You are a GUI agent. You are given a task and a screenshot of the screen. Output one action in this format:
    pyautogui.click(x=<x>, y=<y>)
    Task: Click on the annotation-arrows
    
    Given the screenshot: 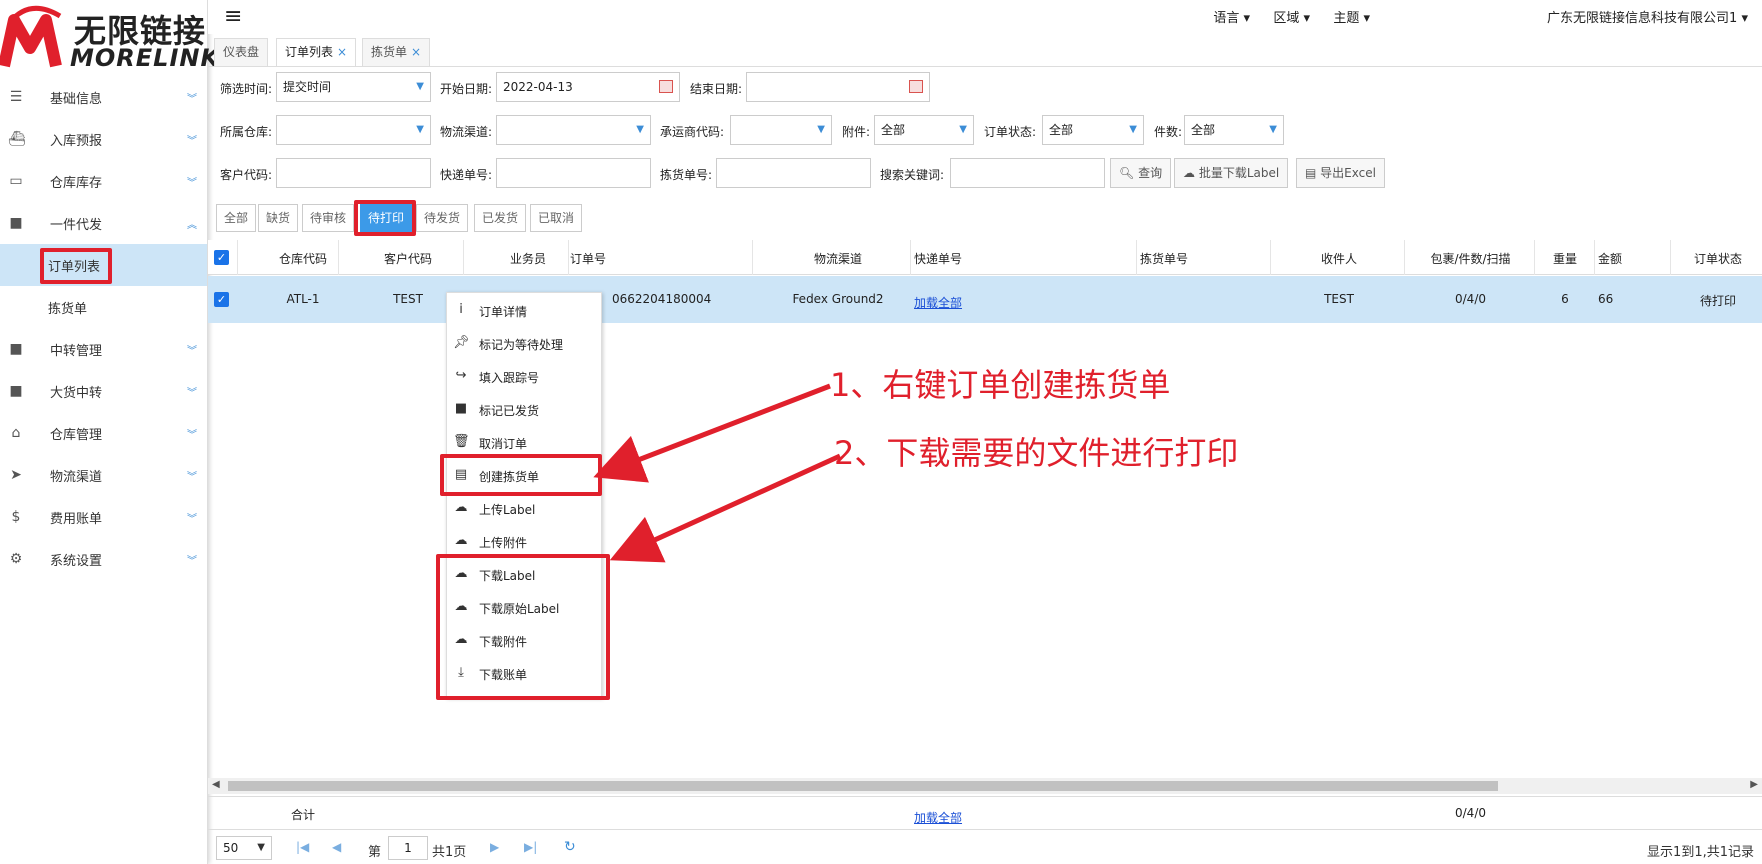 What is the action you would take?
    pyautogui.click(x=717, y=473)
    